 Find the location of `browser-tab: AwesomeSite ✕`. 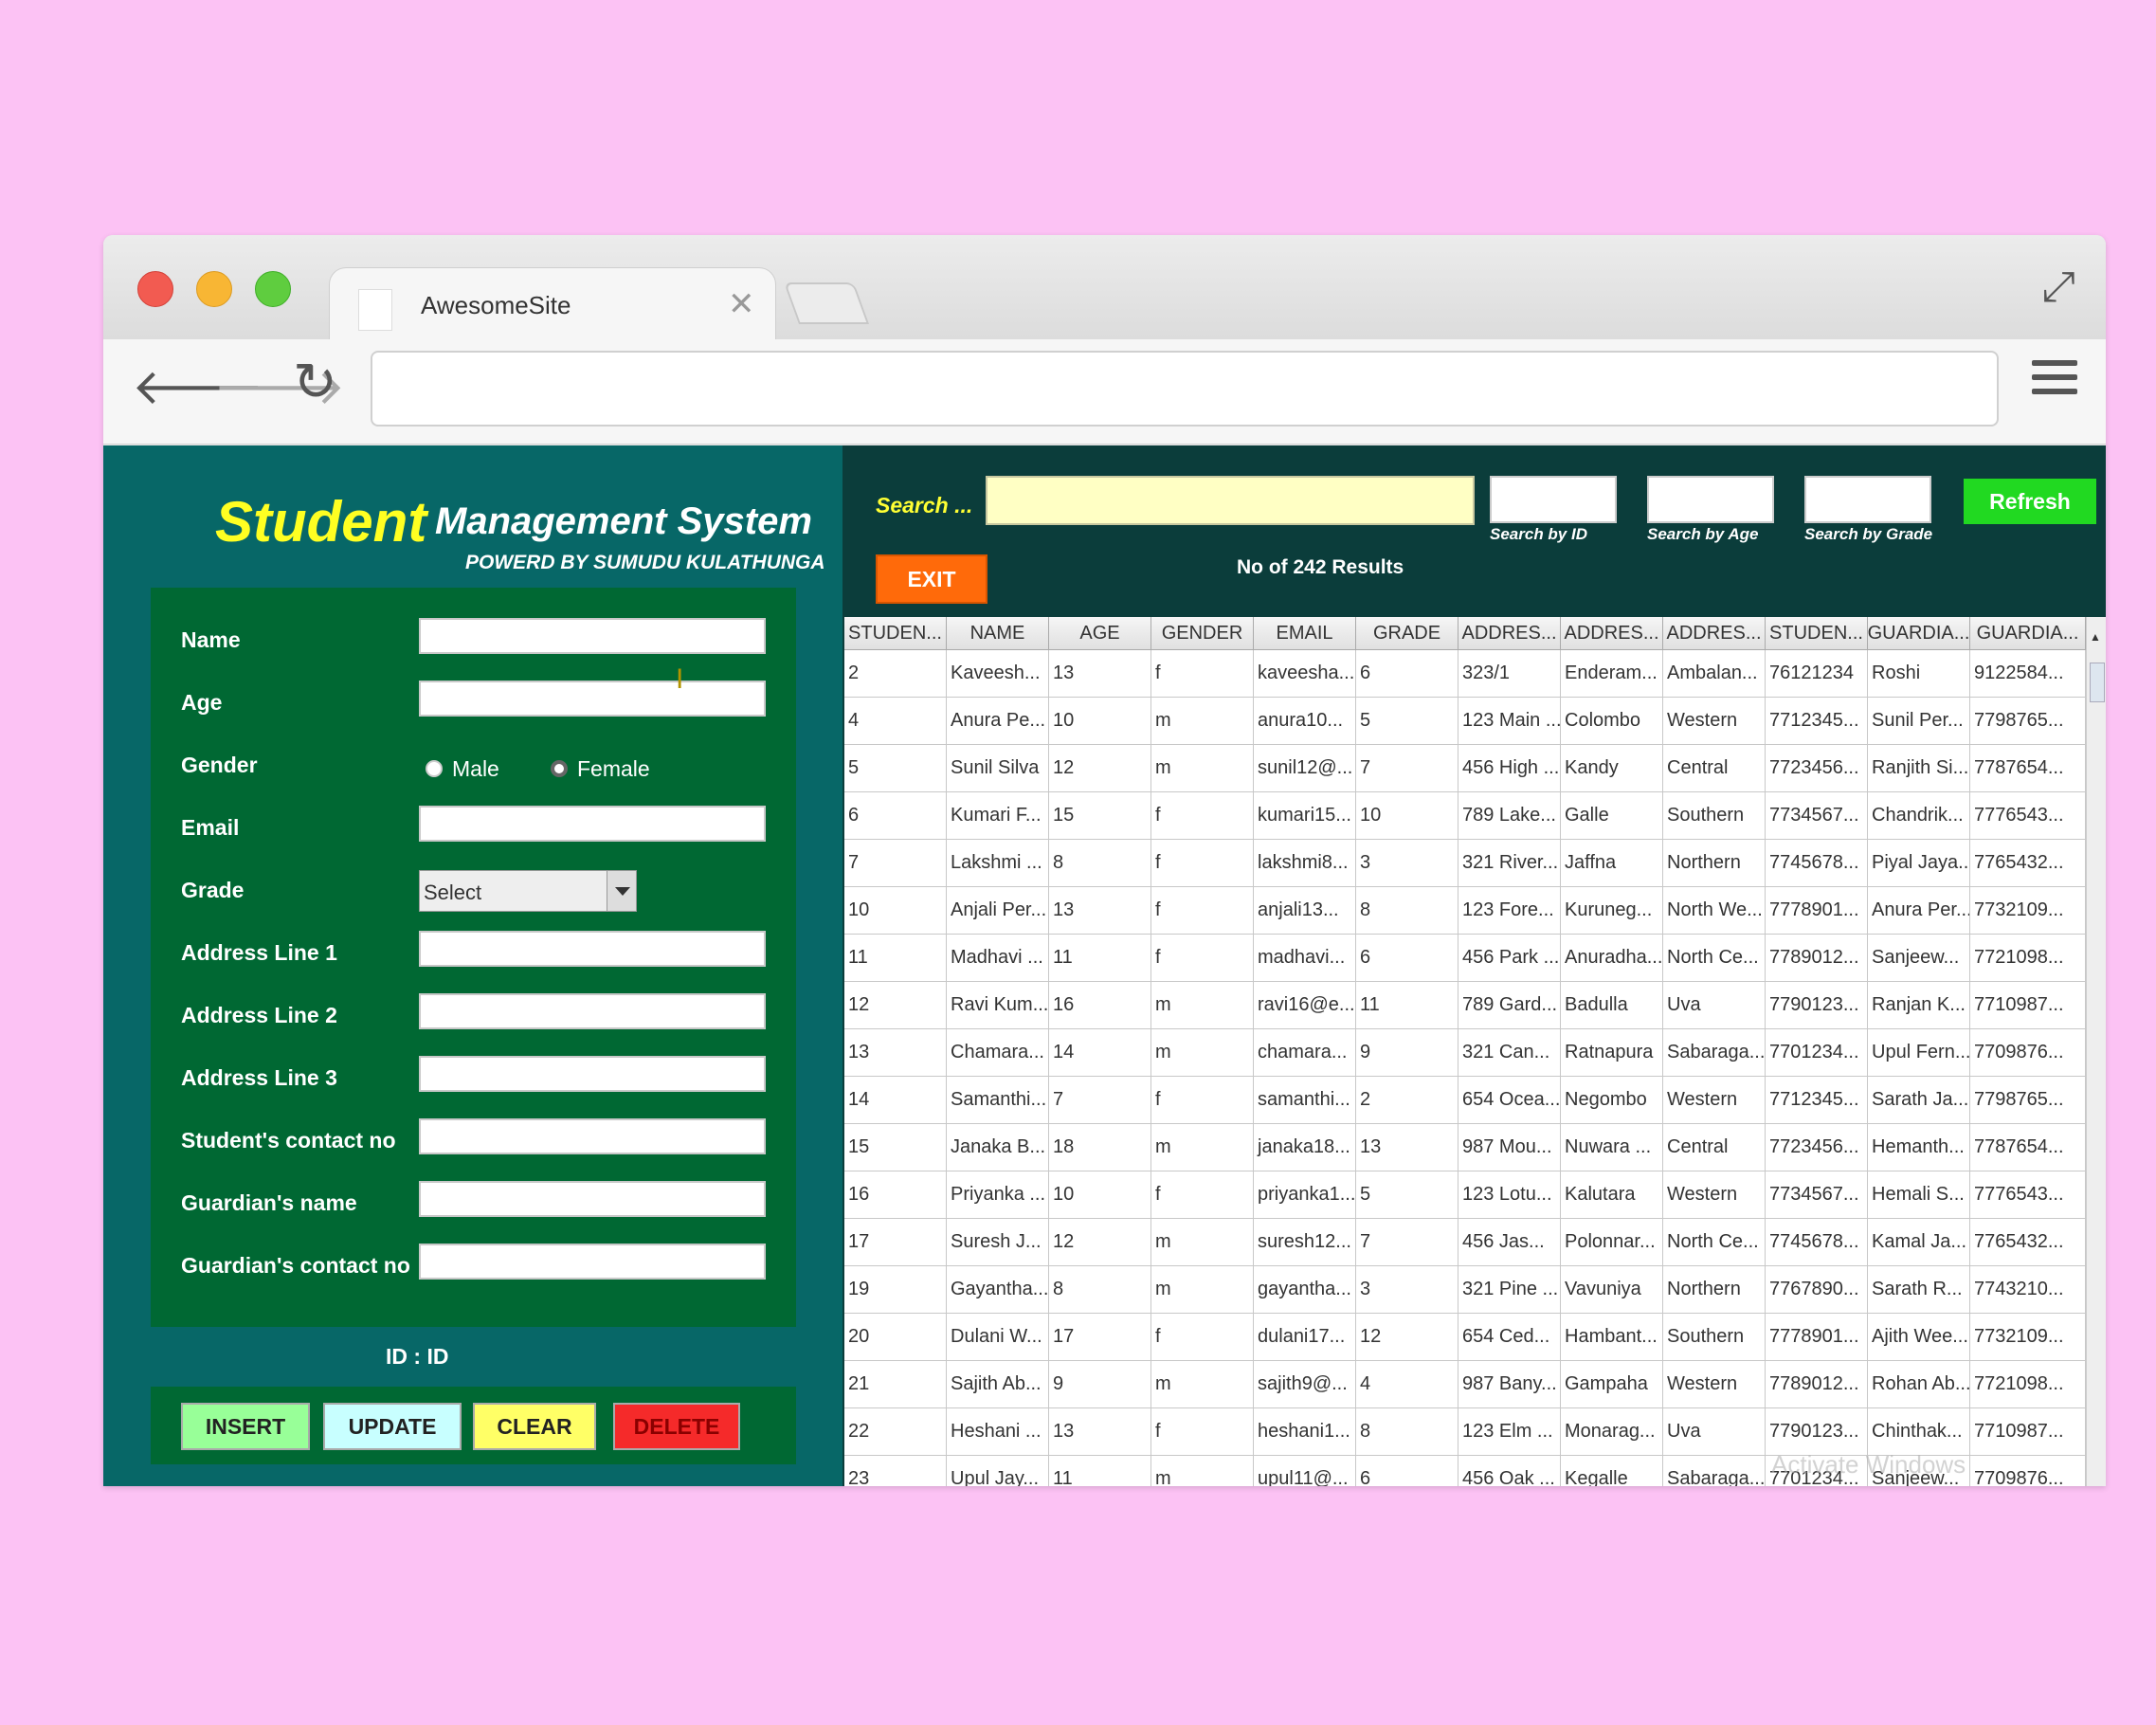

browser-tab: AwesomeSite ✕ is located at coordinates (552, 305).